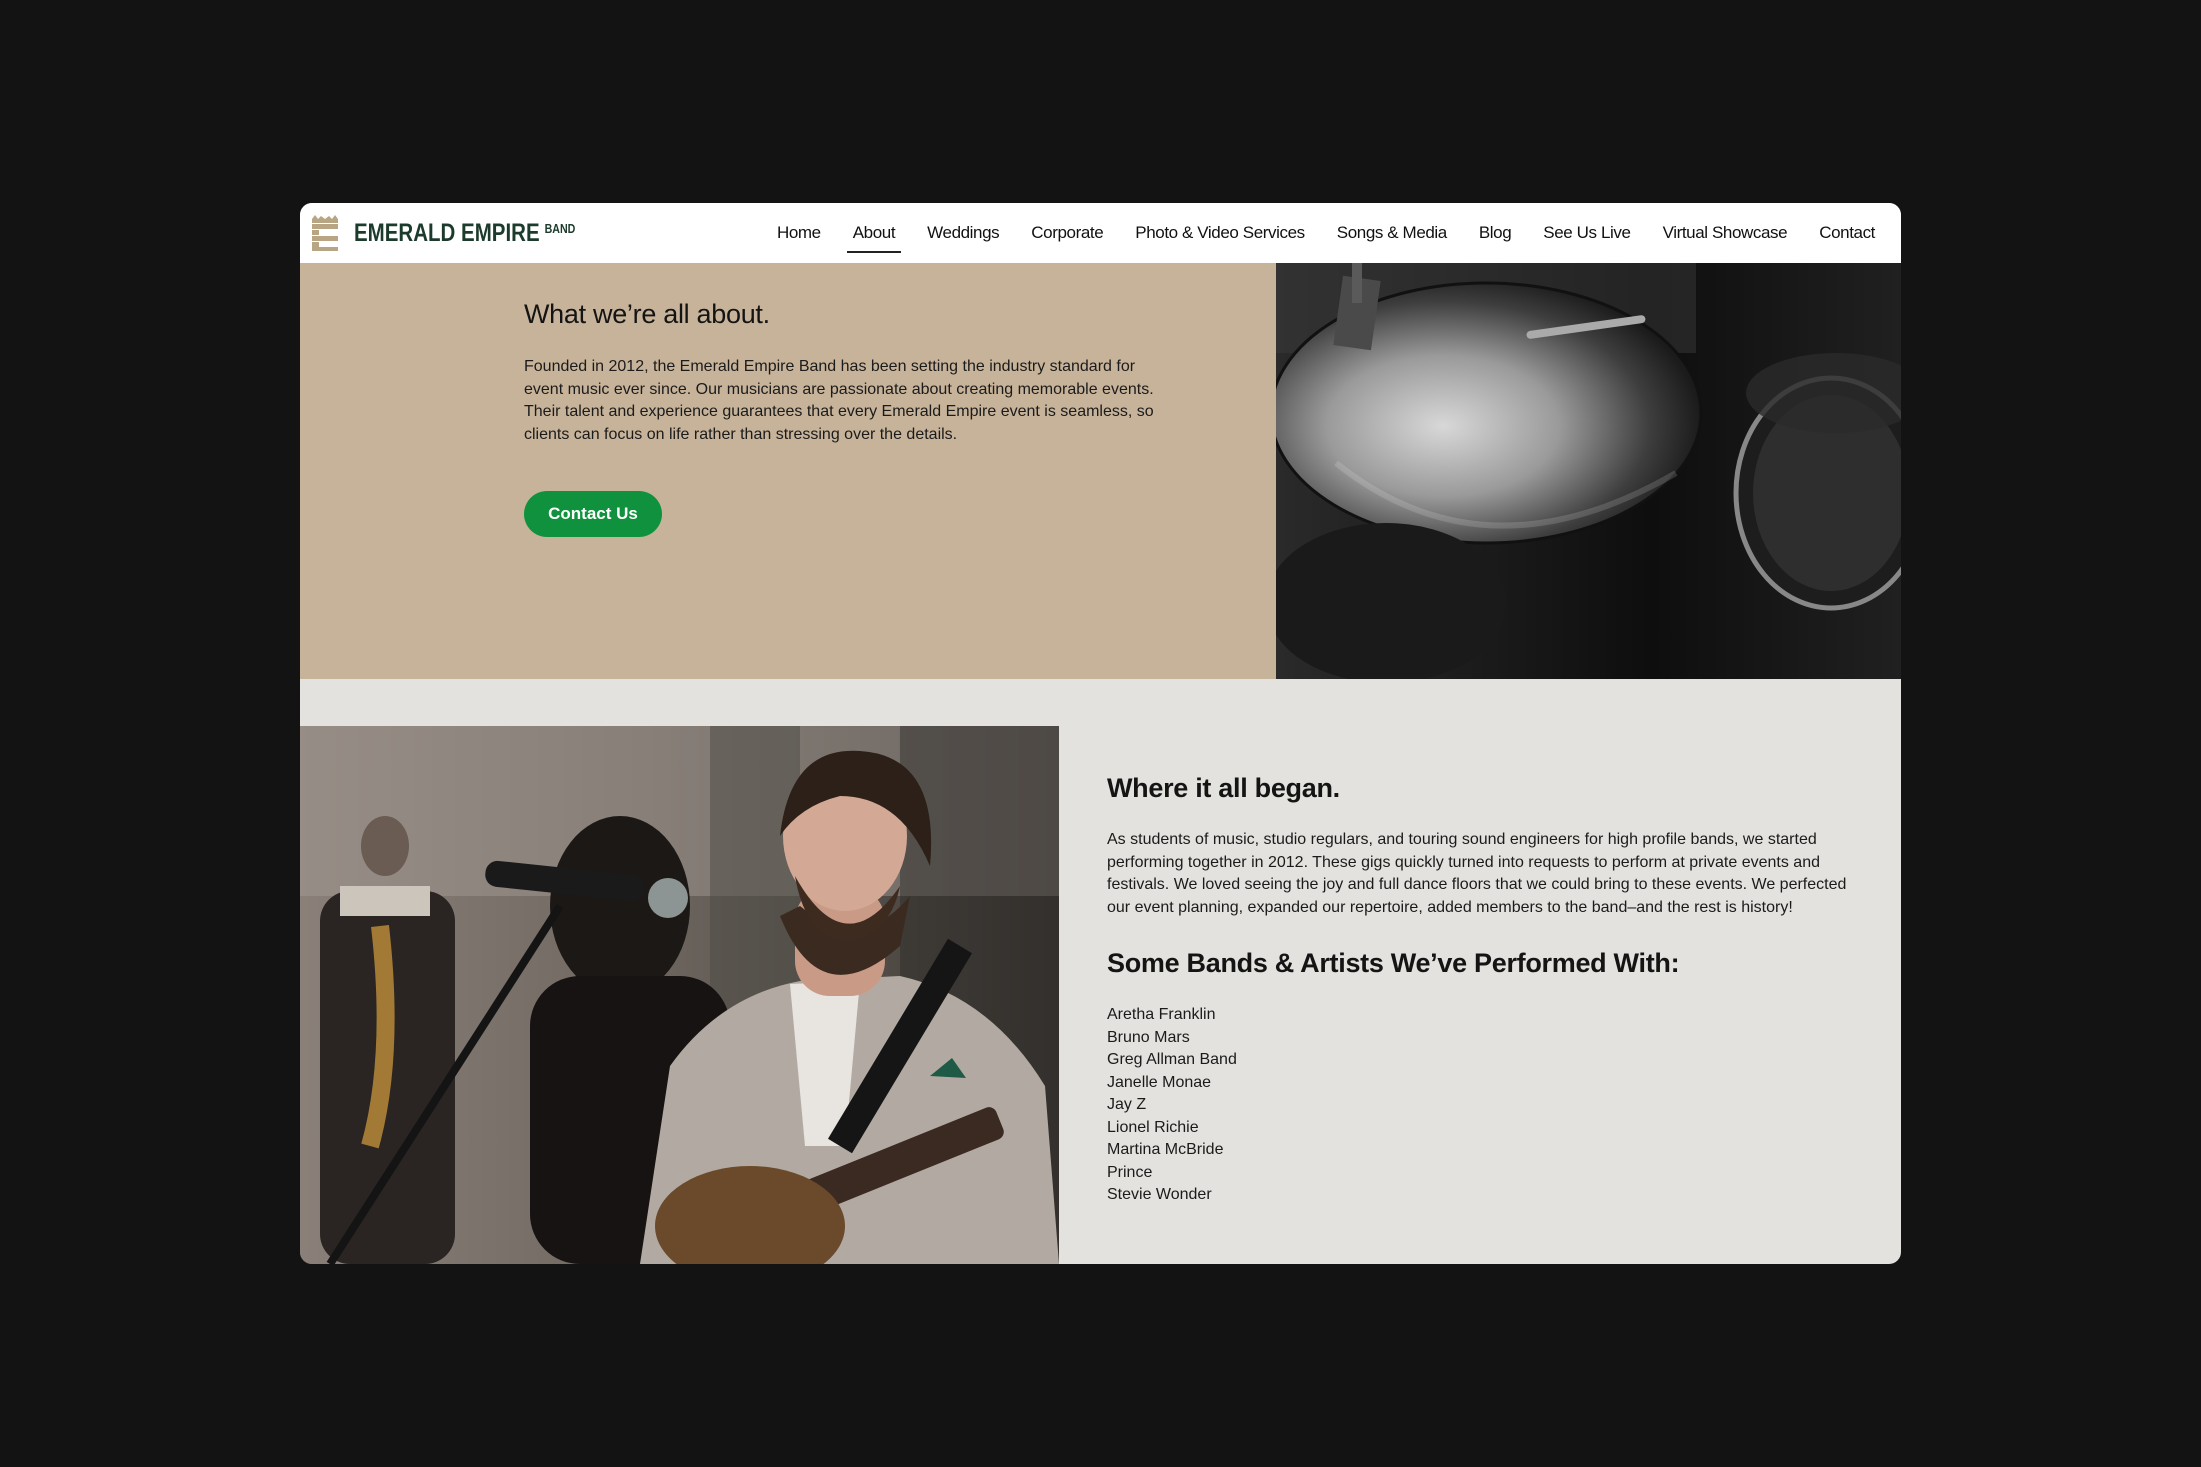 This screenshot has height=1467, width=2201. Describe the element at coordinates (1153, 1127) in the screenshot. I see `band-item: Lionel Richie` at that location.